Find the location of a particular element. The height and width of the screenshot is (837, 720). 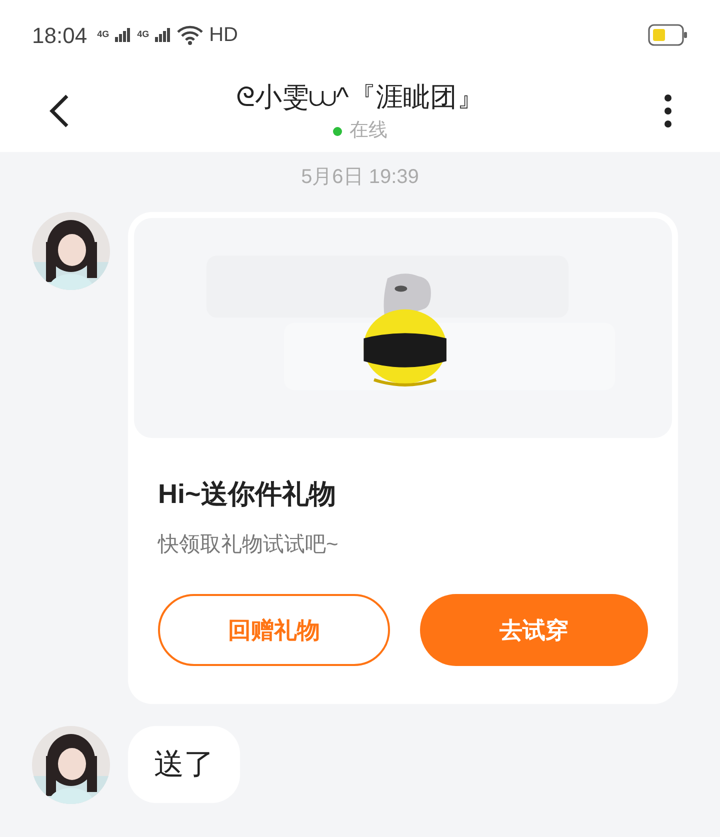

message-bubble: 送了 is located at coordinates (184, 764).